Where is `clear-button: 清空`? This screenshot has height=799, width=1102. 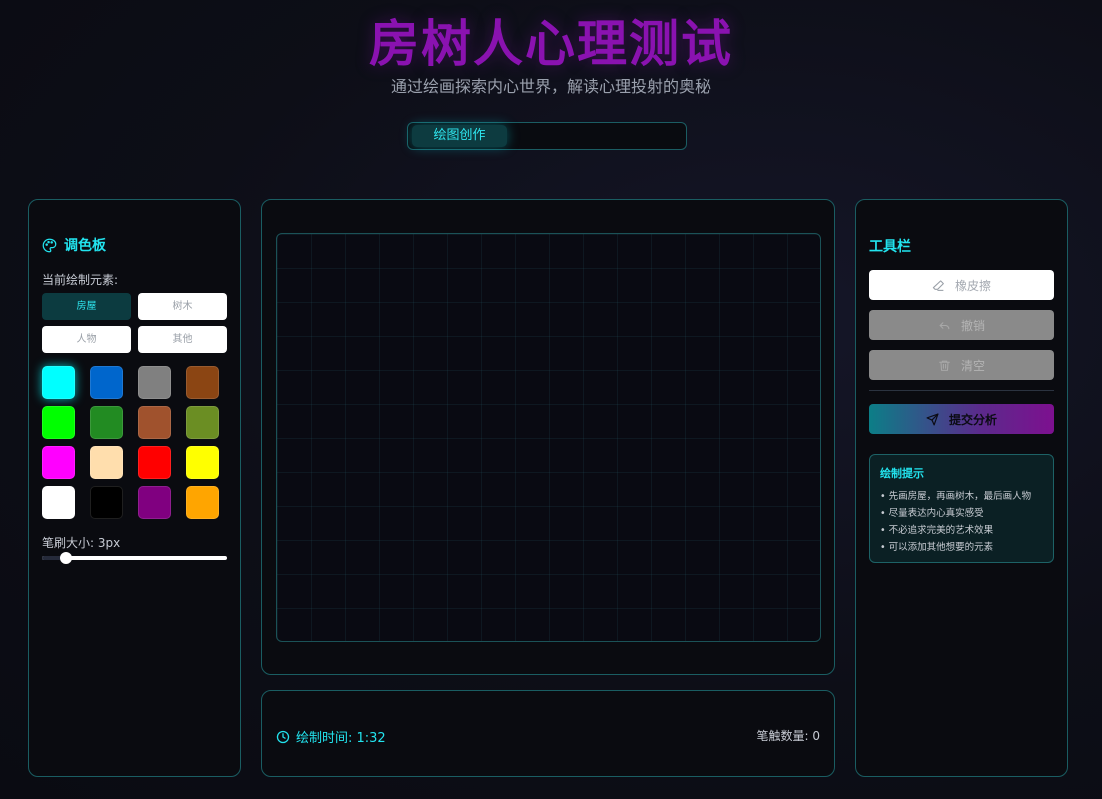 clear-button: 清空 is located at coordinates (961, 365).